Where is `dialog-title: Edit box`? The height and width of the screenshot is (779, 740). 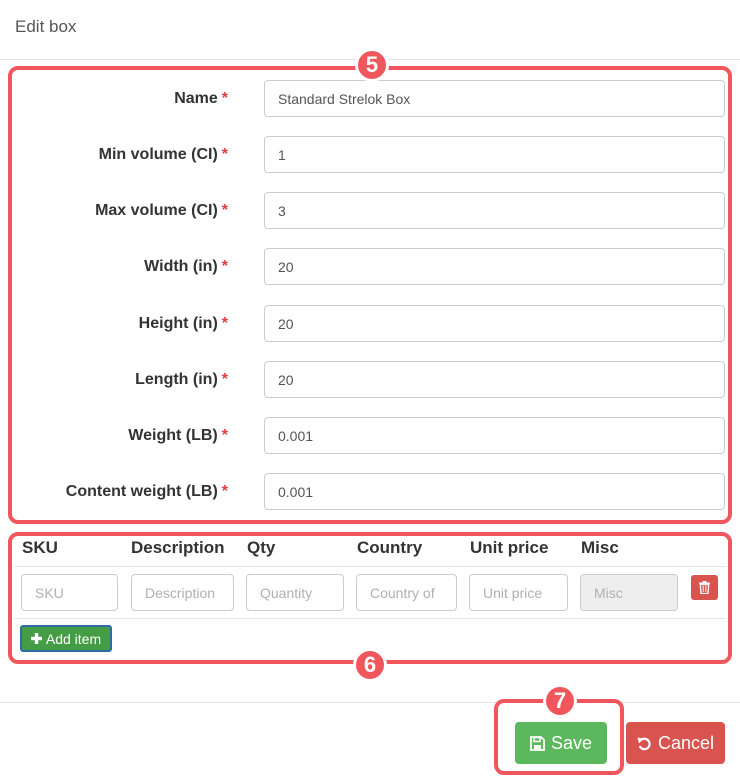
dialog-title: Edit box is located at coordinates (46, 26).